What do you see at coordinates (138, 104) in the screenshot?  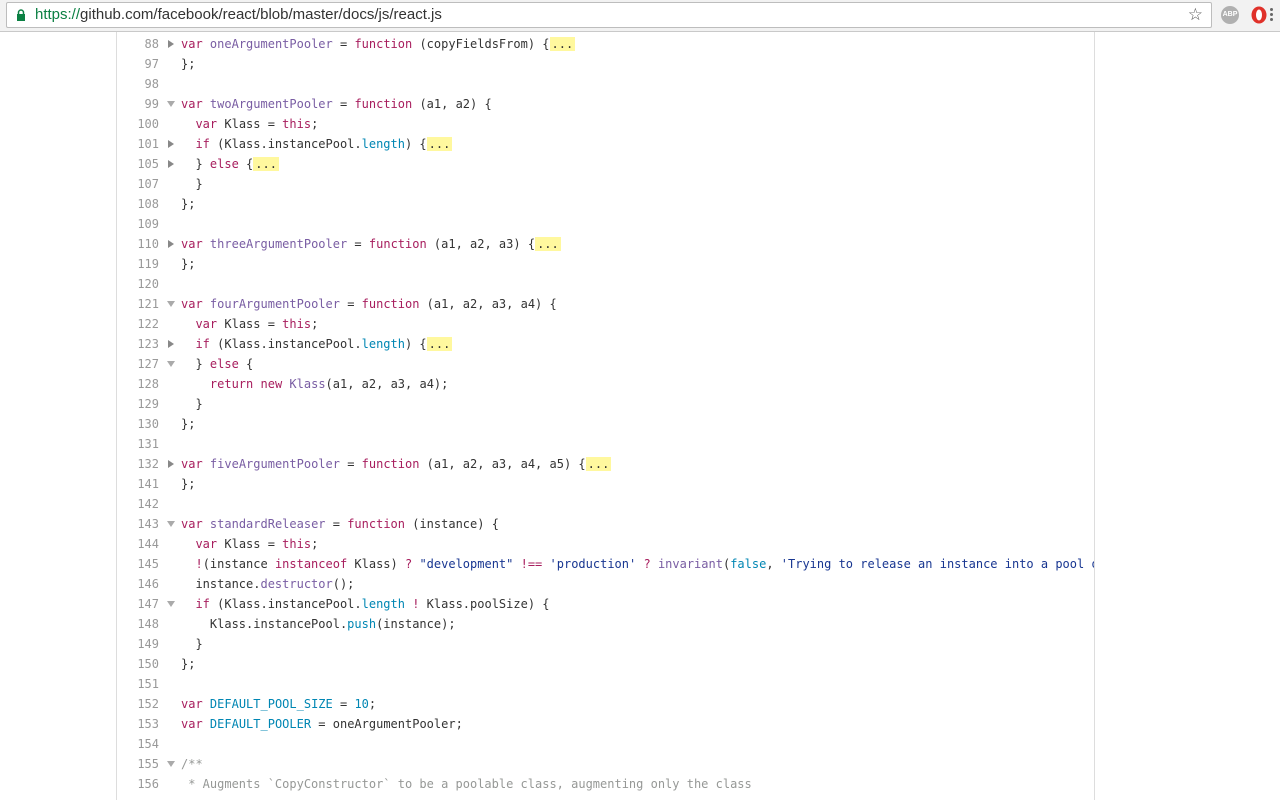 I see `line-number: 99` at bounding box center [138, 104].